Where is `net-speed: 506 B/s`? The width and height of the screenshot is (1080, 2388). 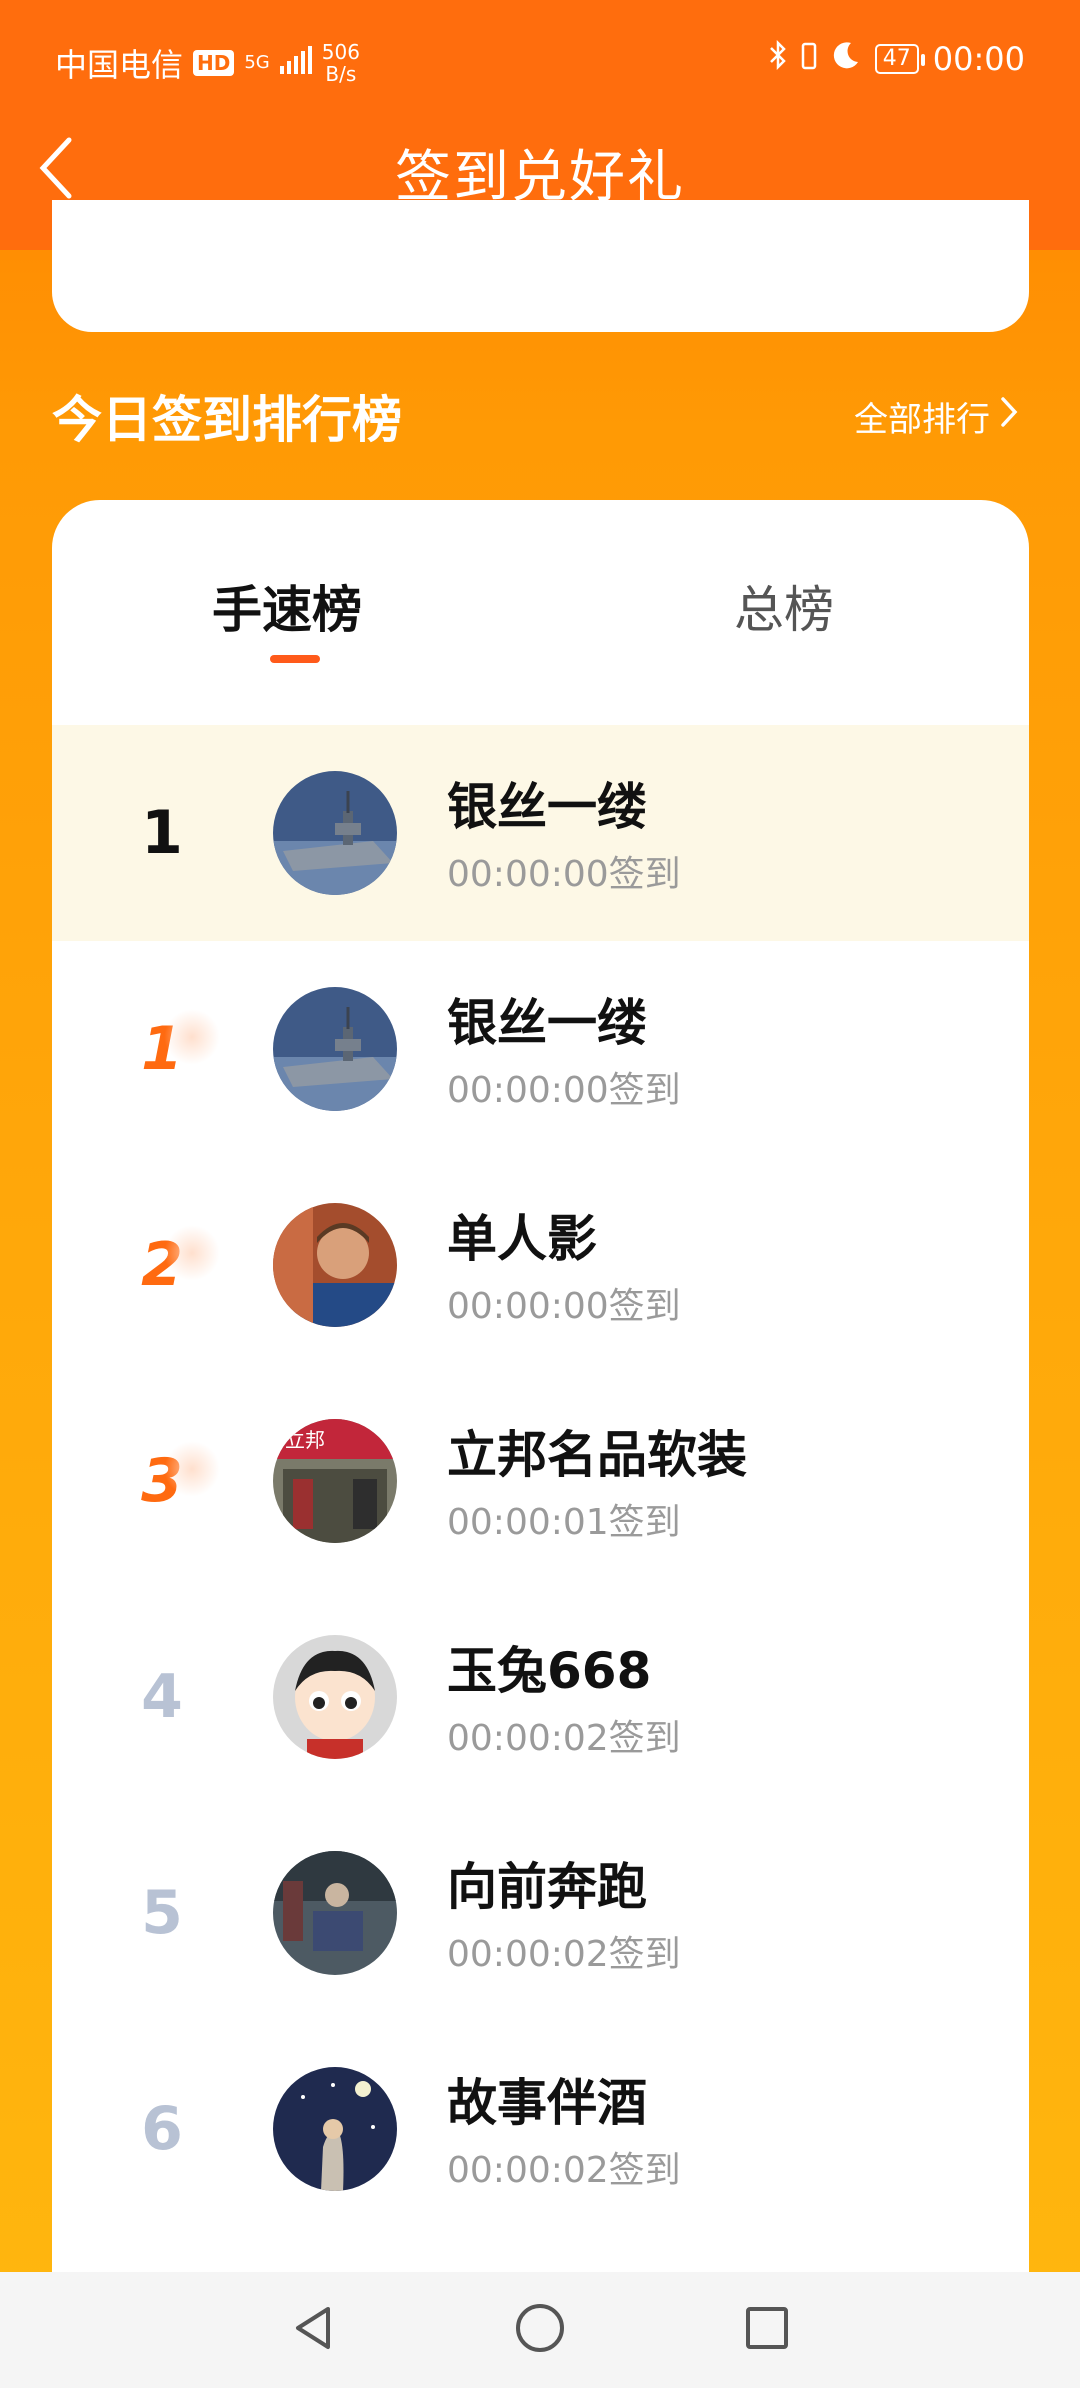 net-speed: 506 B/s is located at coordinates (341, 63).